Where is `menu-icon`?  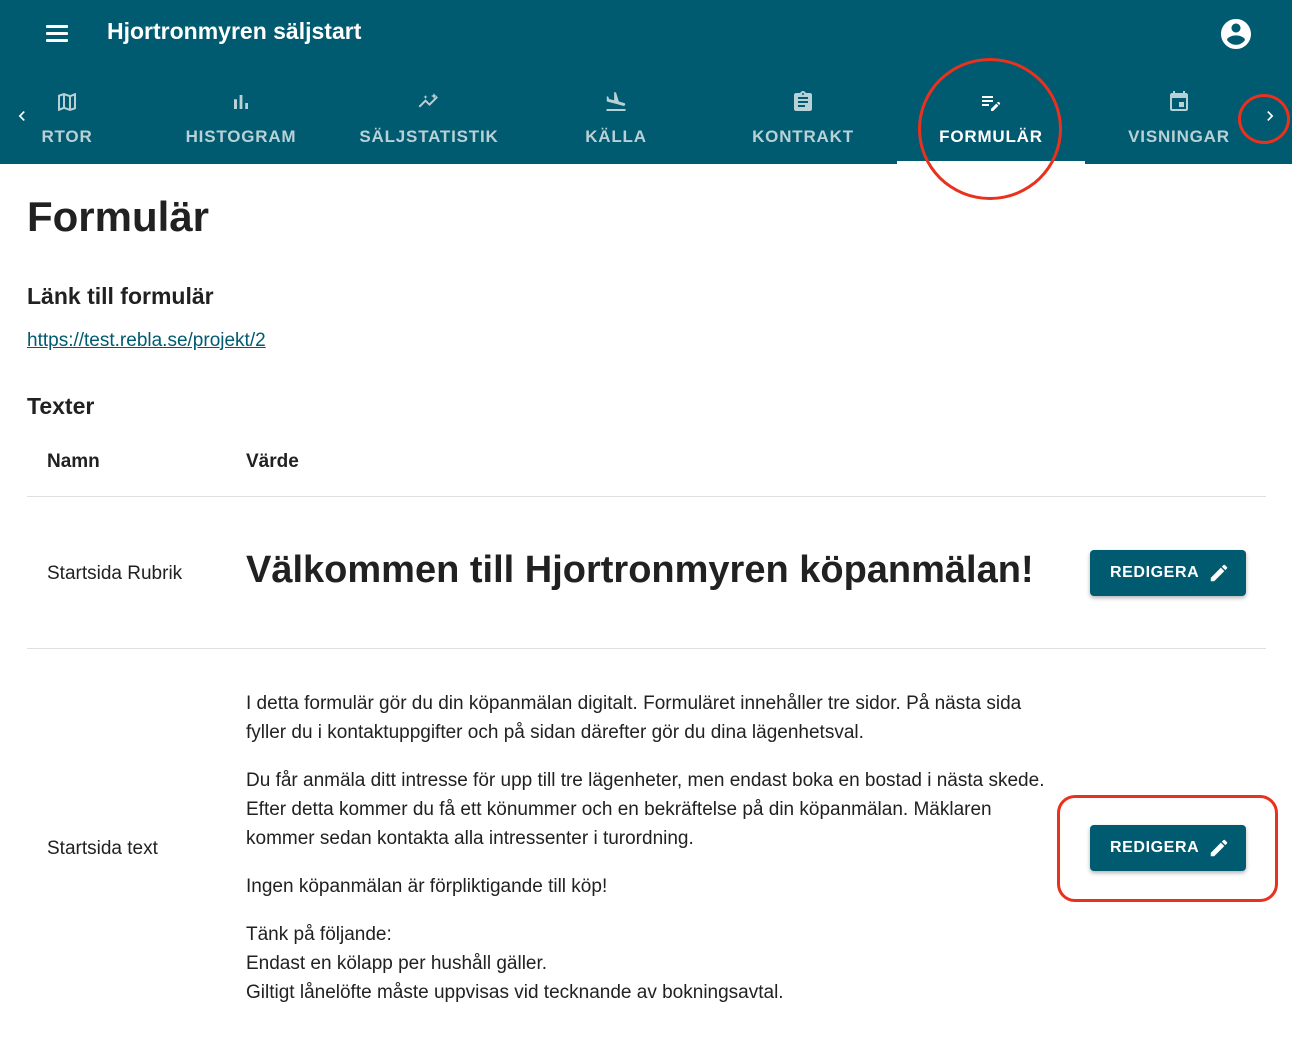
menu-icon is located at coordinates (57, 34).